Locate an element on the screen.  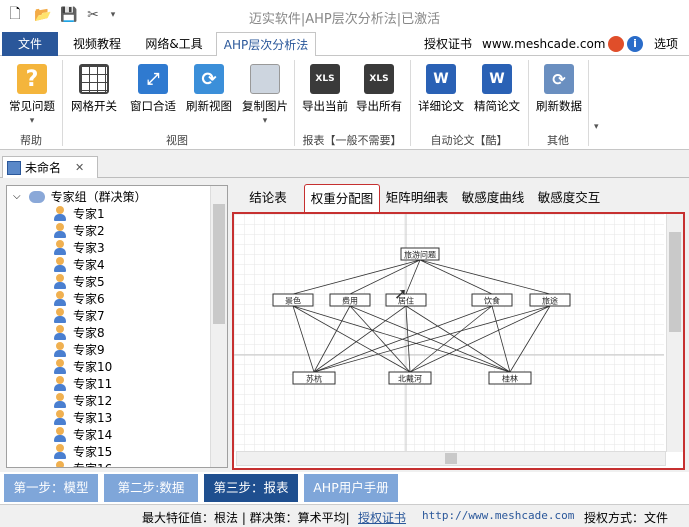
grid-toggle-button: 网格开关 is located at coordinates (94, 89).